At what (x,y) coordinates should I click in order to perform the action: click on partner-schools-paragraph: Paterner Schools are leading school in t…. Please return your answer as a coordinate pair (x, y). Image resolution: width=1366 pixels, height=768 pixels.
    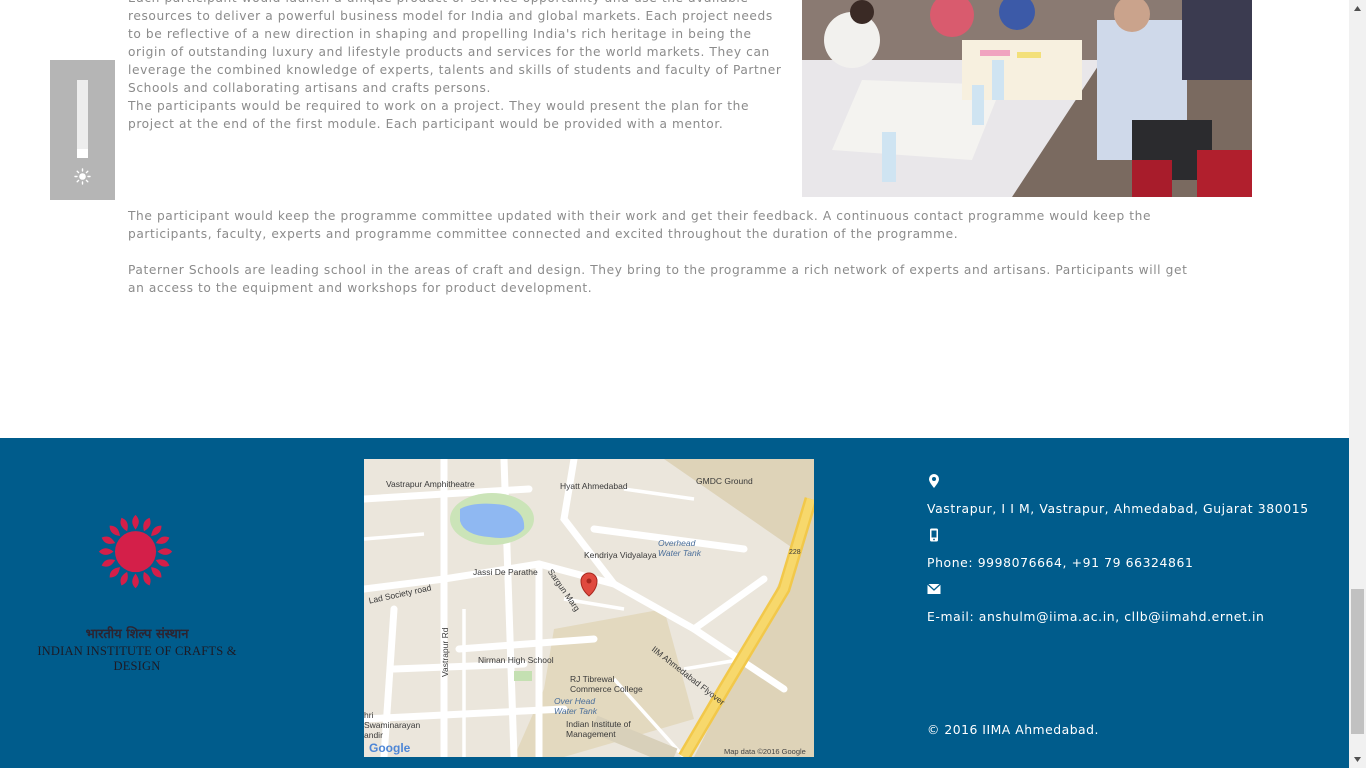
    Looking at the image, I should click on (658, 279).